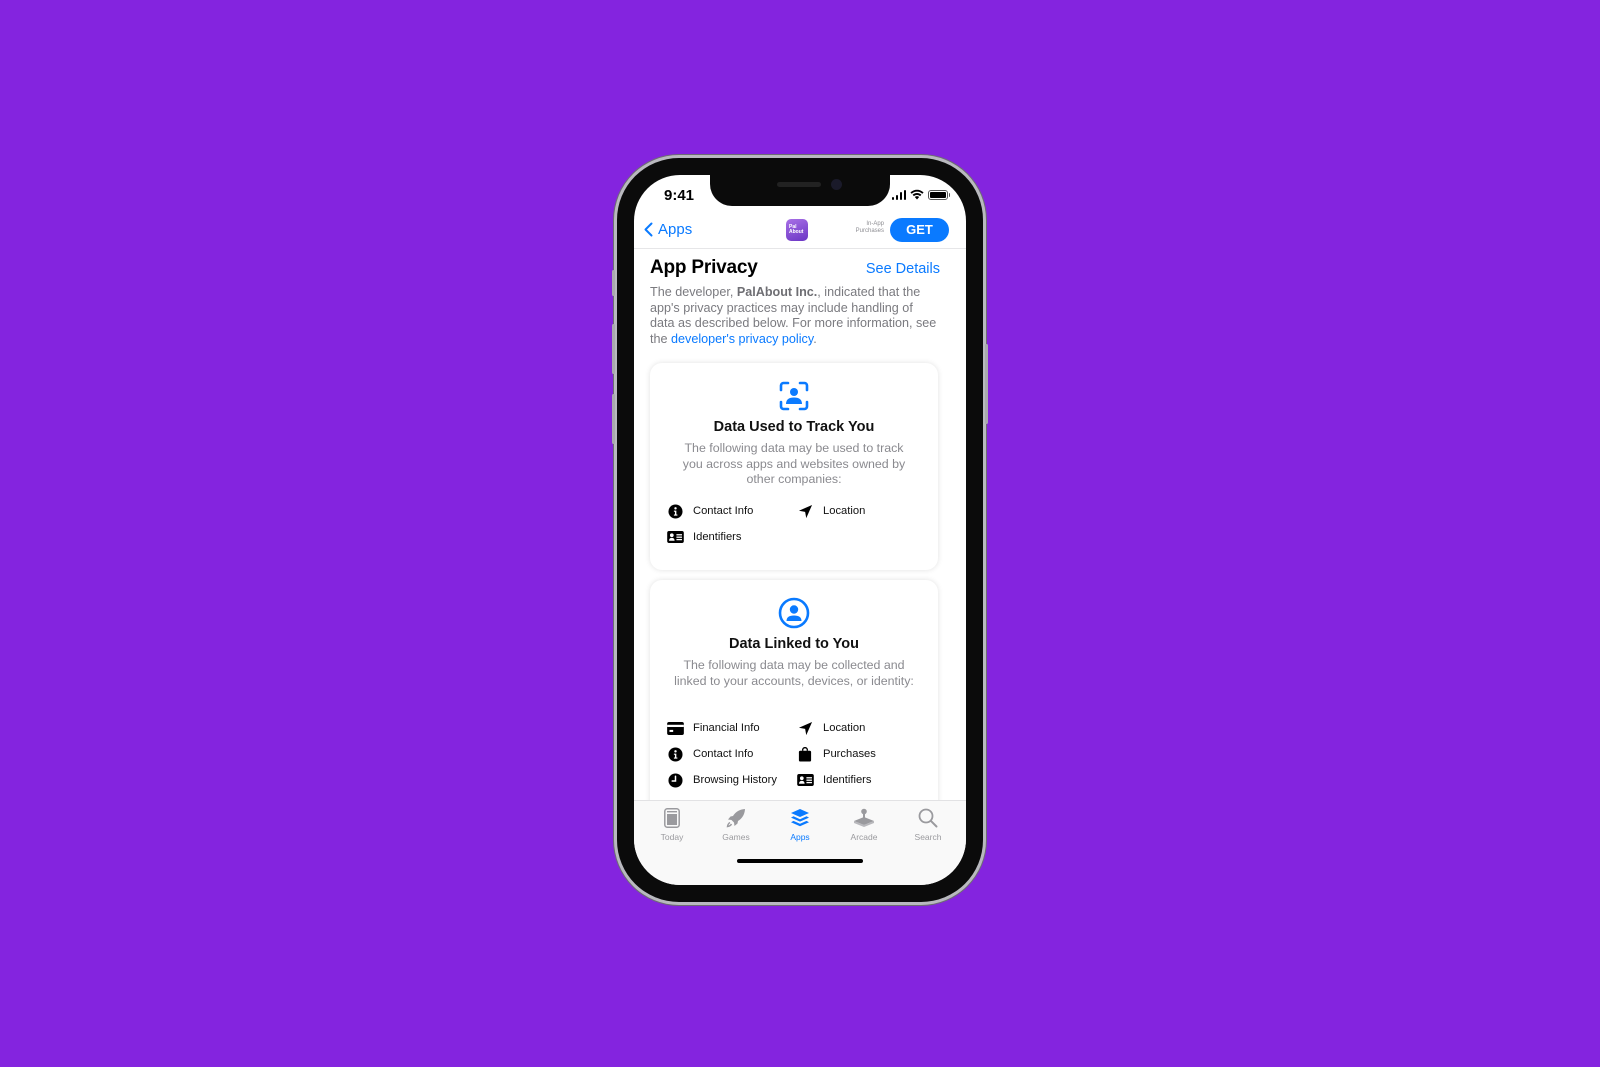 The height and width of the screenshot is (1067, 1600). I want to click on search-icon, so click(928, 818).